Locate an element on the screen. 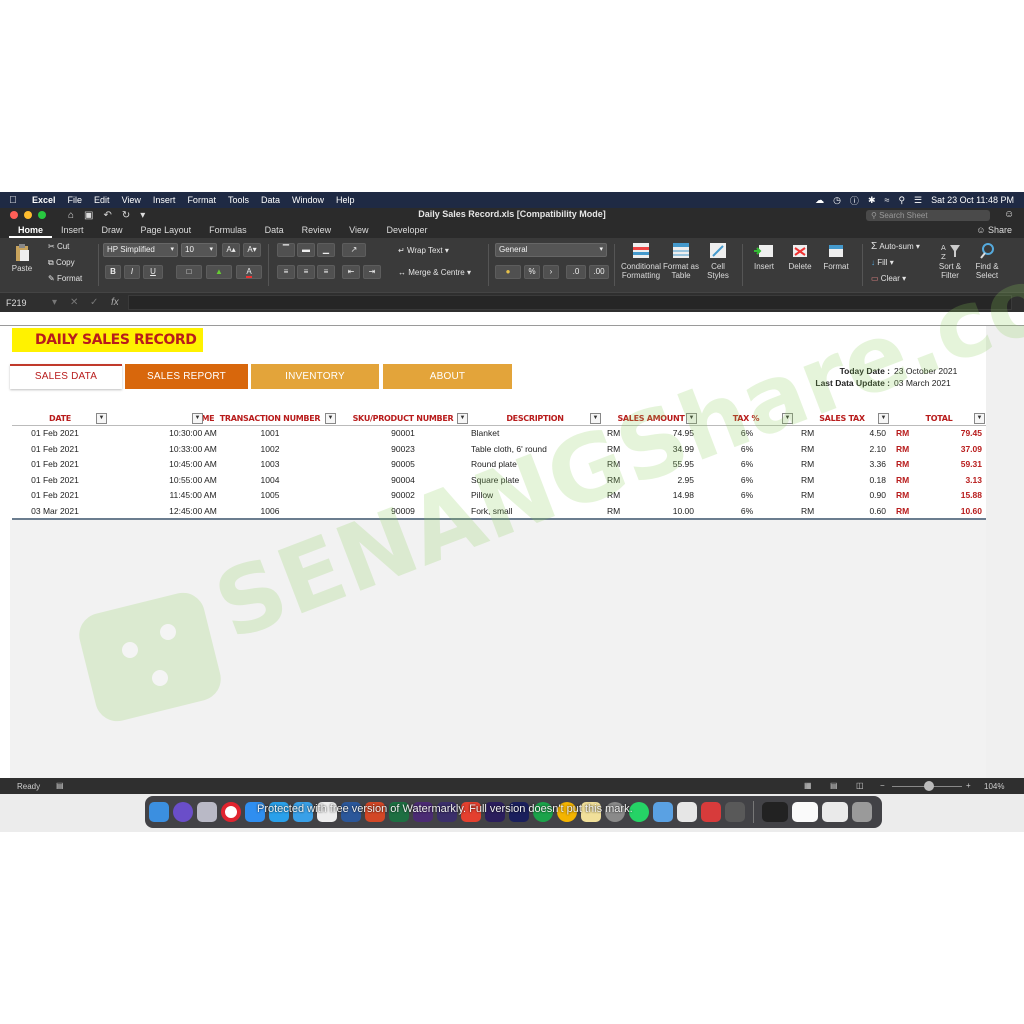 The width and height of the screenshot is (1024, 1024). format-cells-button: Format is located at coordinates (836, 256).